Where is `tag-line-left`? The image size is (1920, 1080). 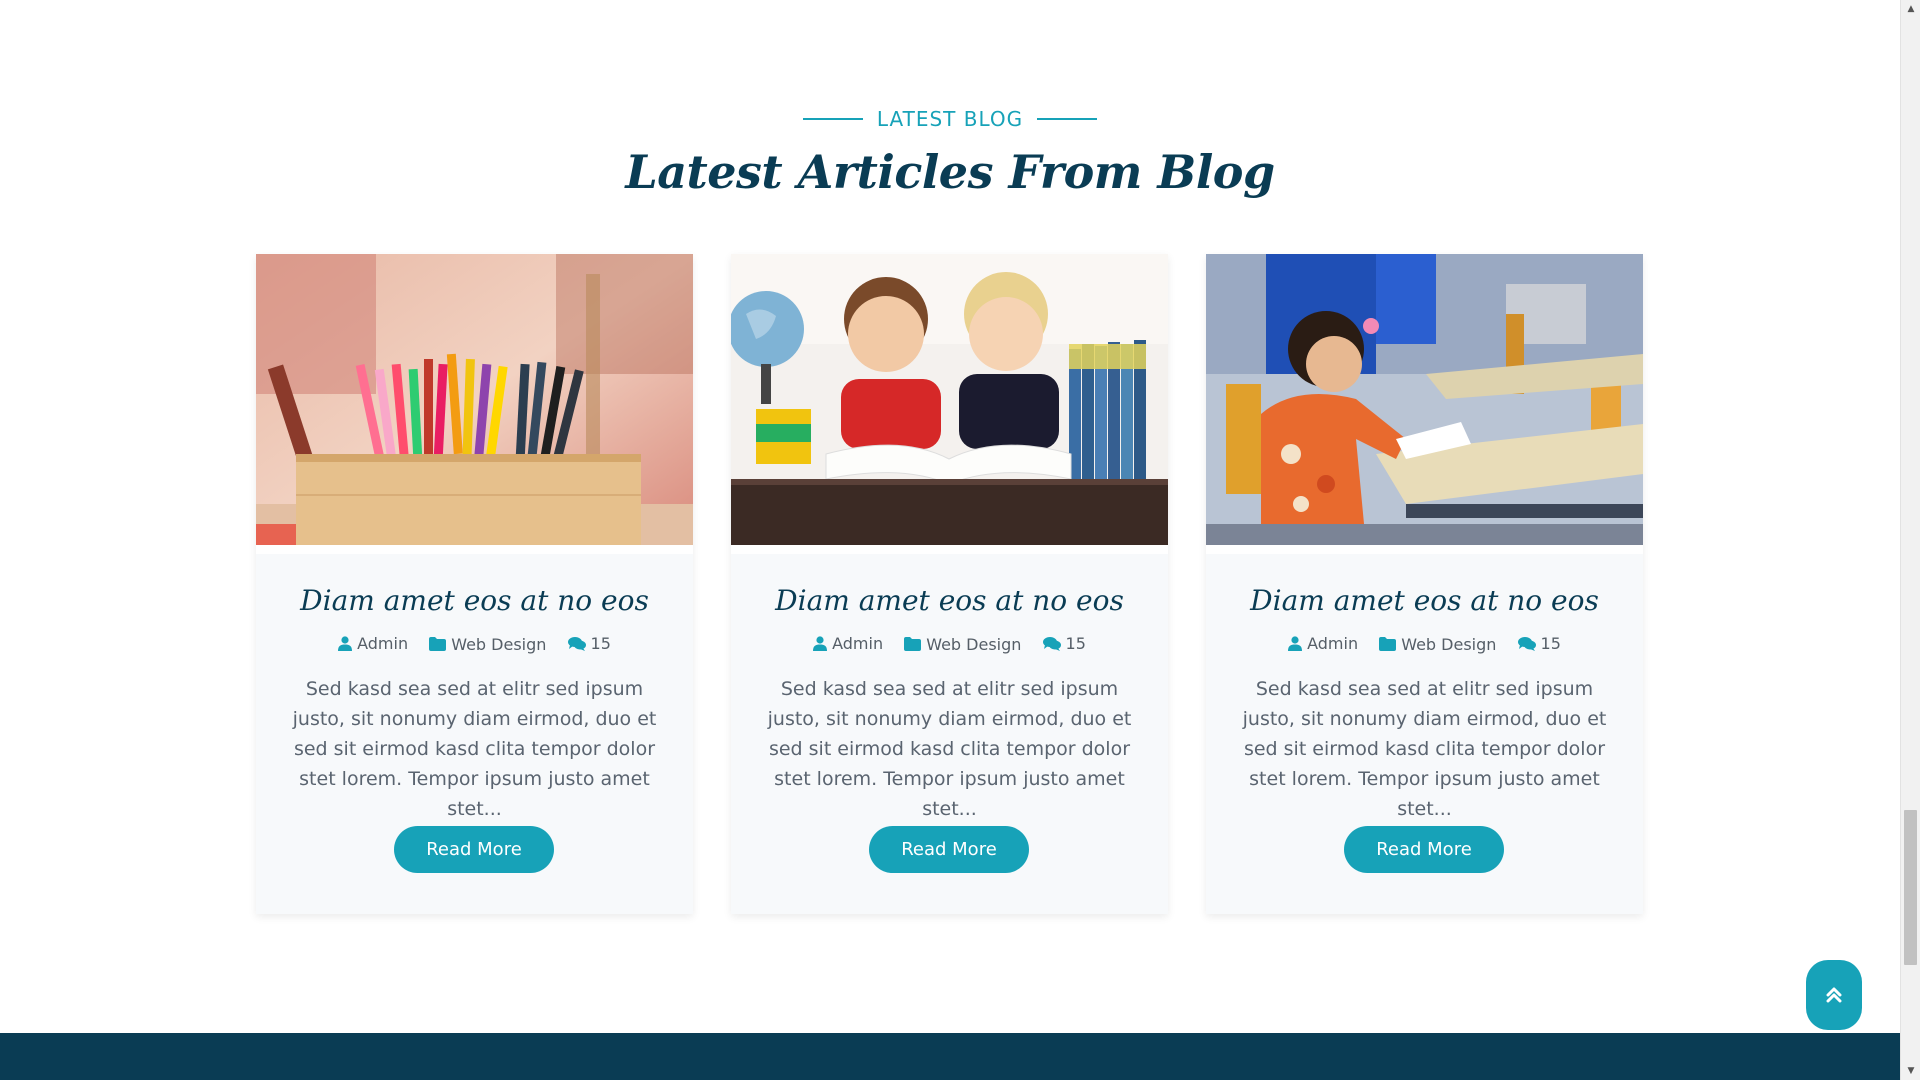
tag-line-left is located at coordinates (832, 119).